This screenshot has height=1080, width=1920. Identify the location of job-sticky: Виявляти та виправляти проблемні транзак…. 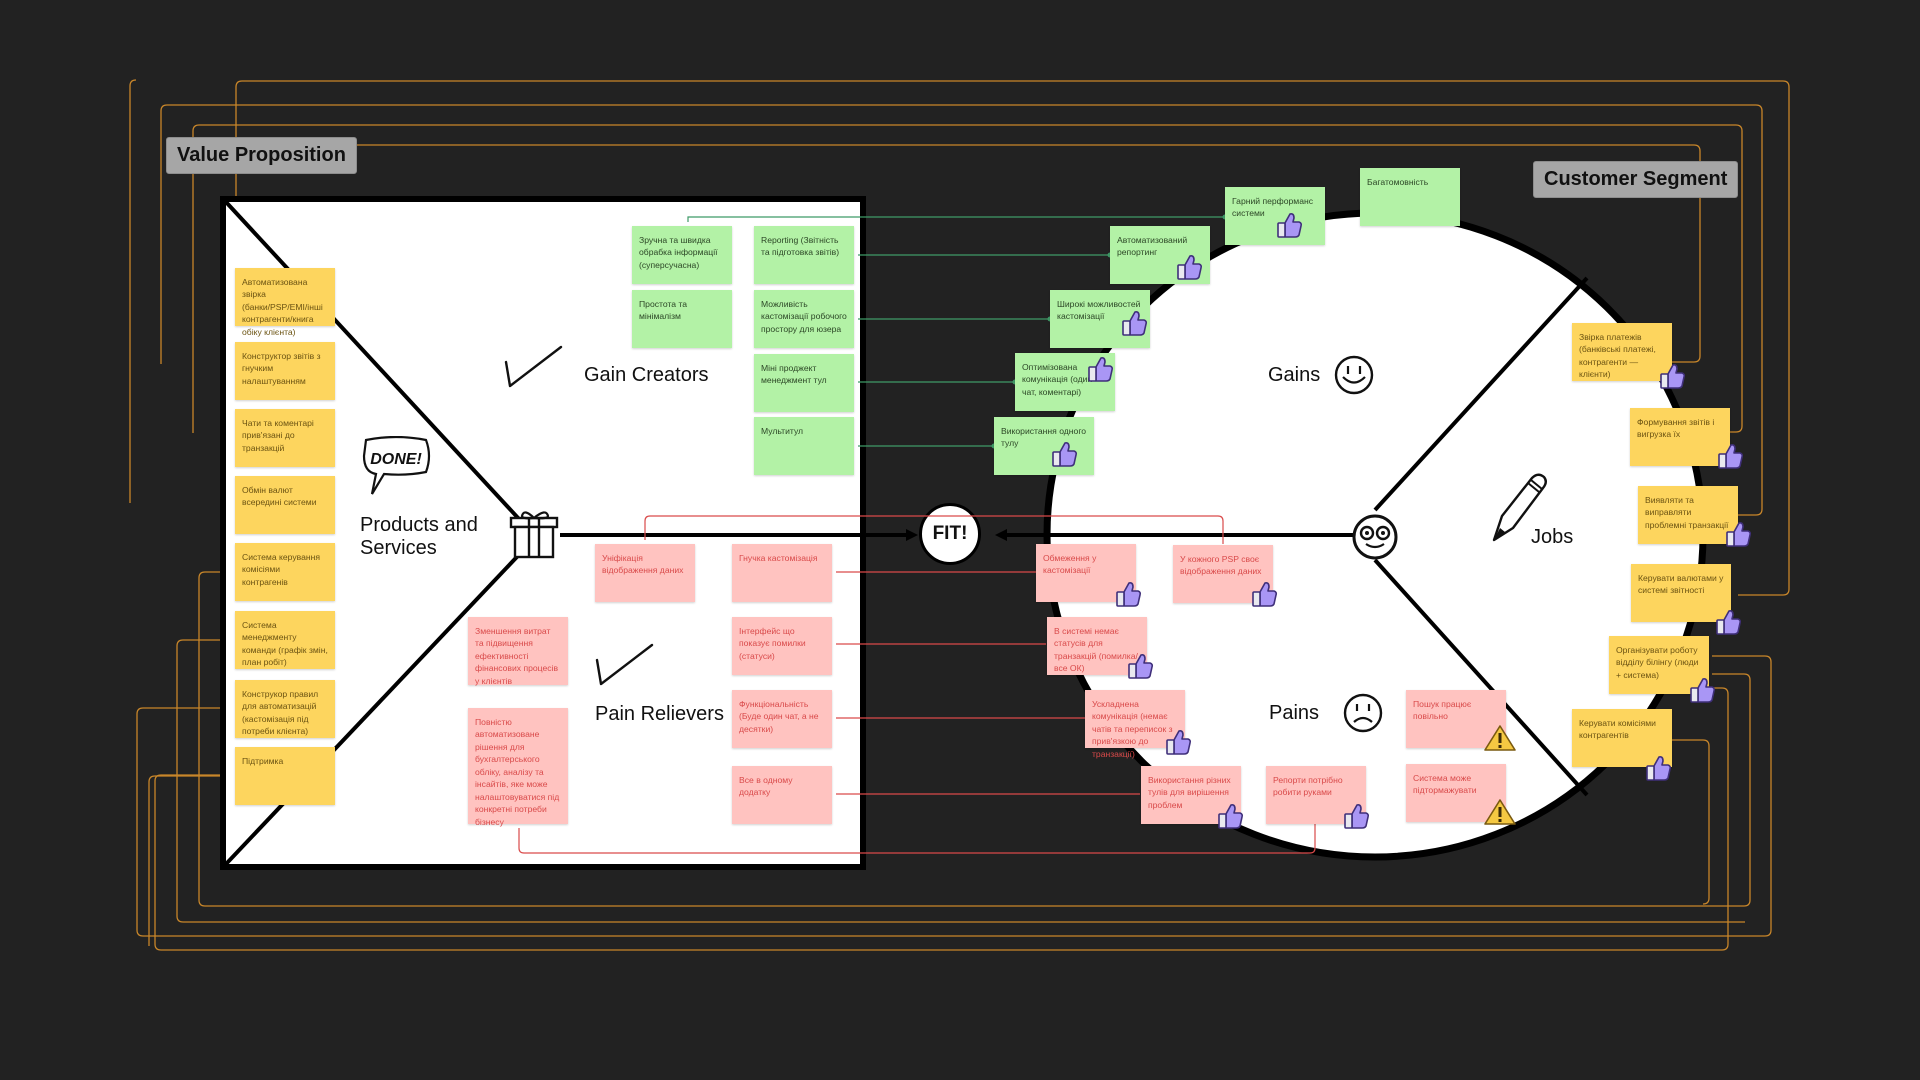
(1688, 515).